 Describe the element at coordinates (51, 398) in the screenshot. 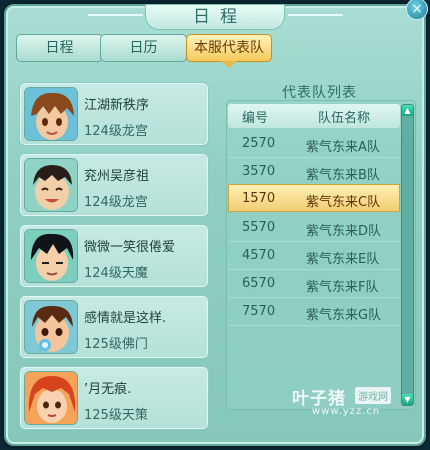

I see `red-hair-girl-avatar` at that location.